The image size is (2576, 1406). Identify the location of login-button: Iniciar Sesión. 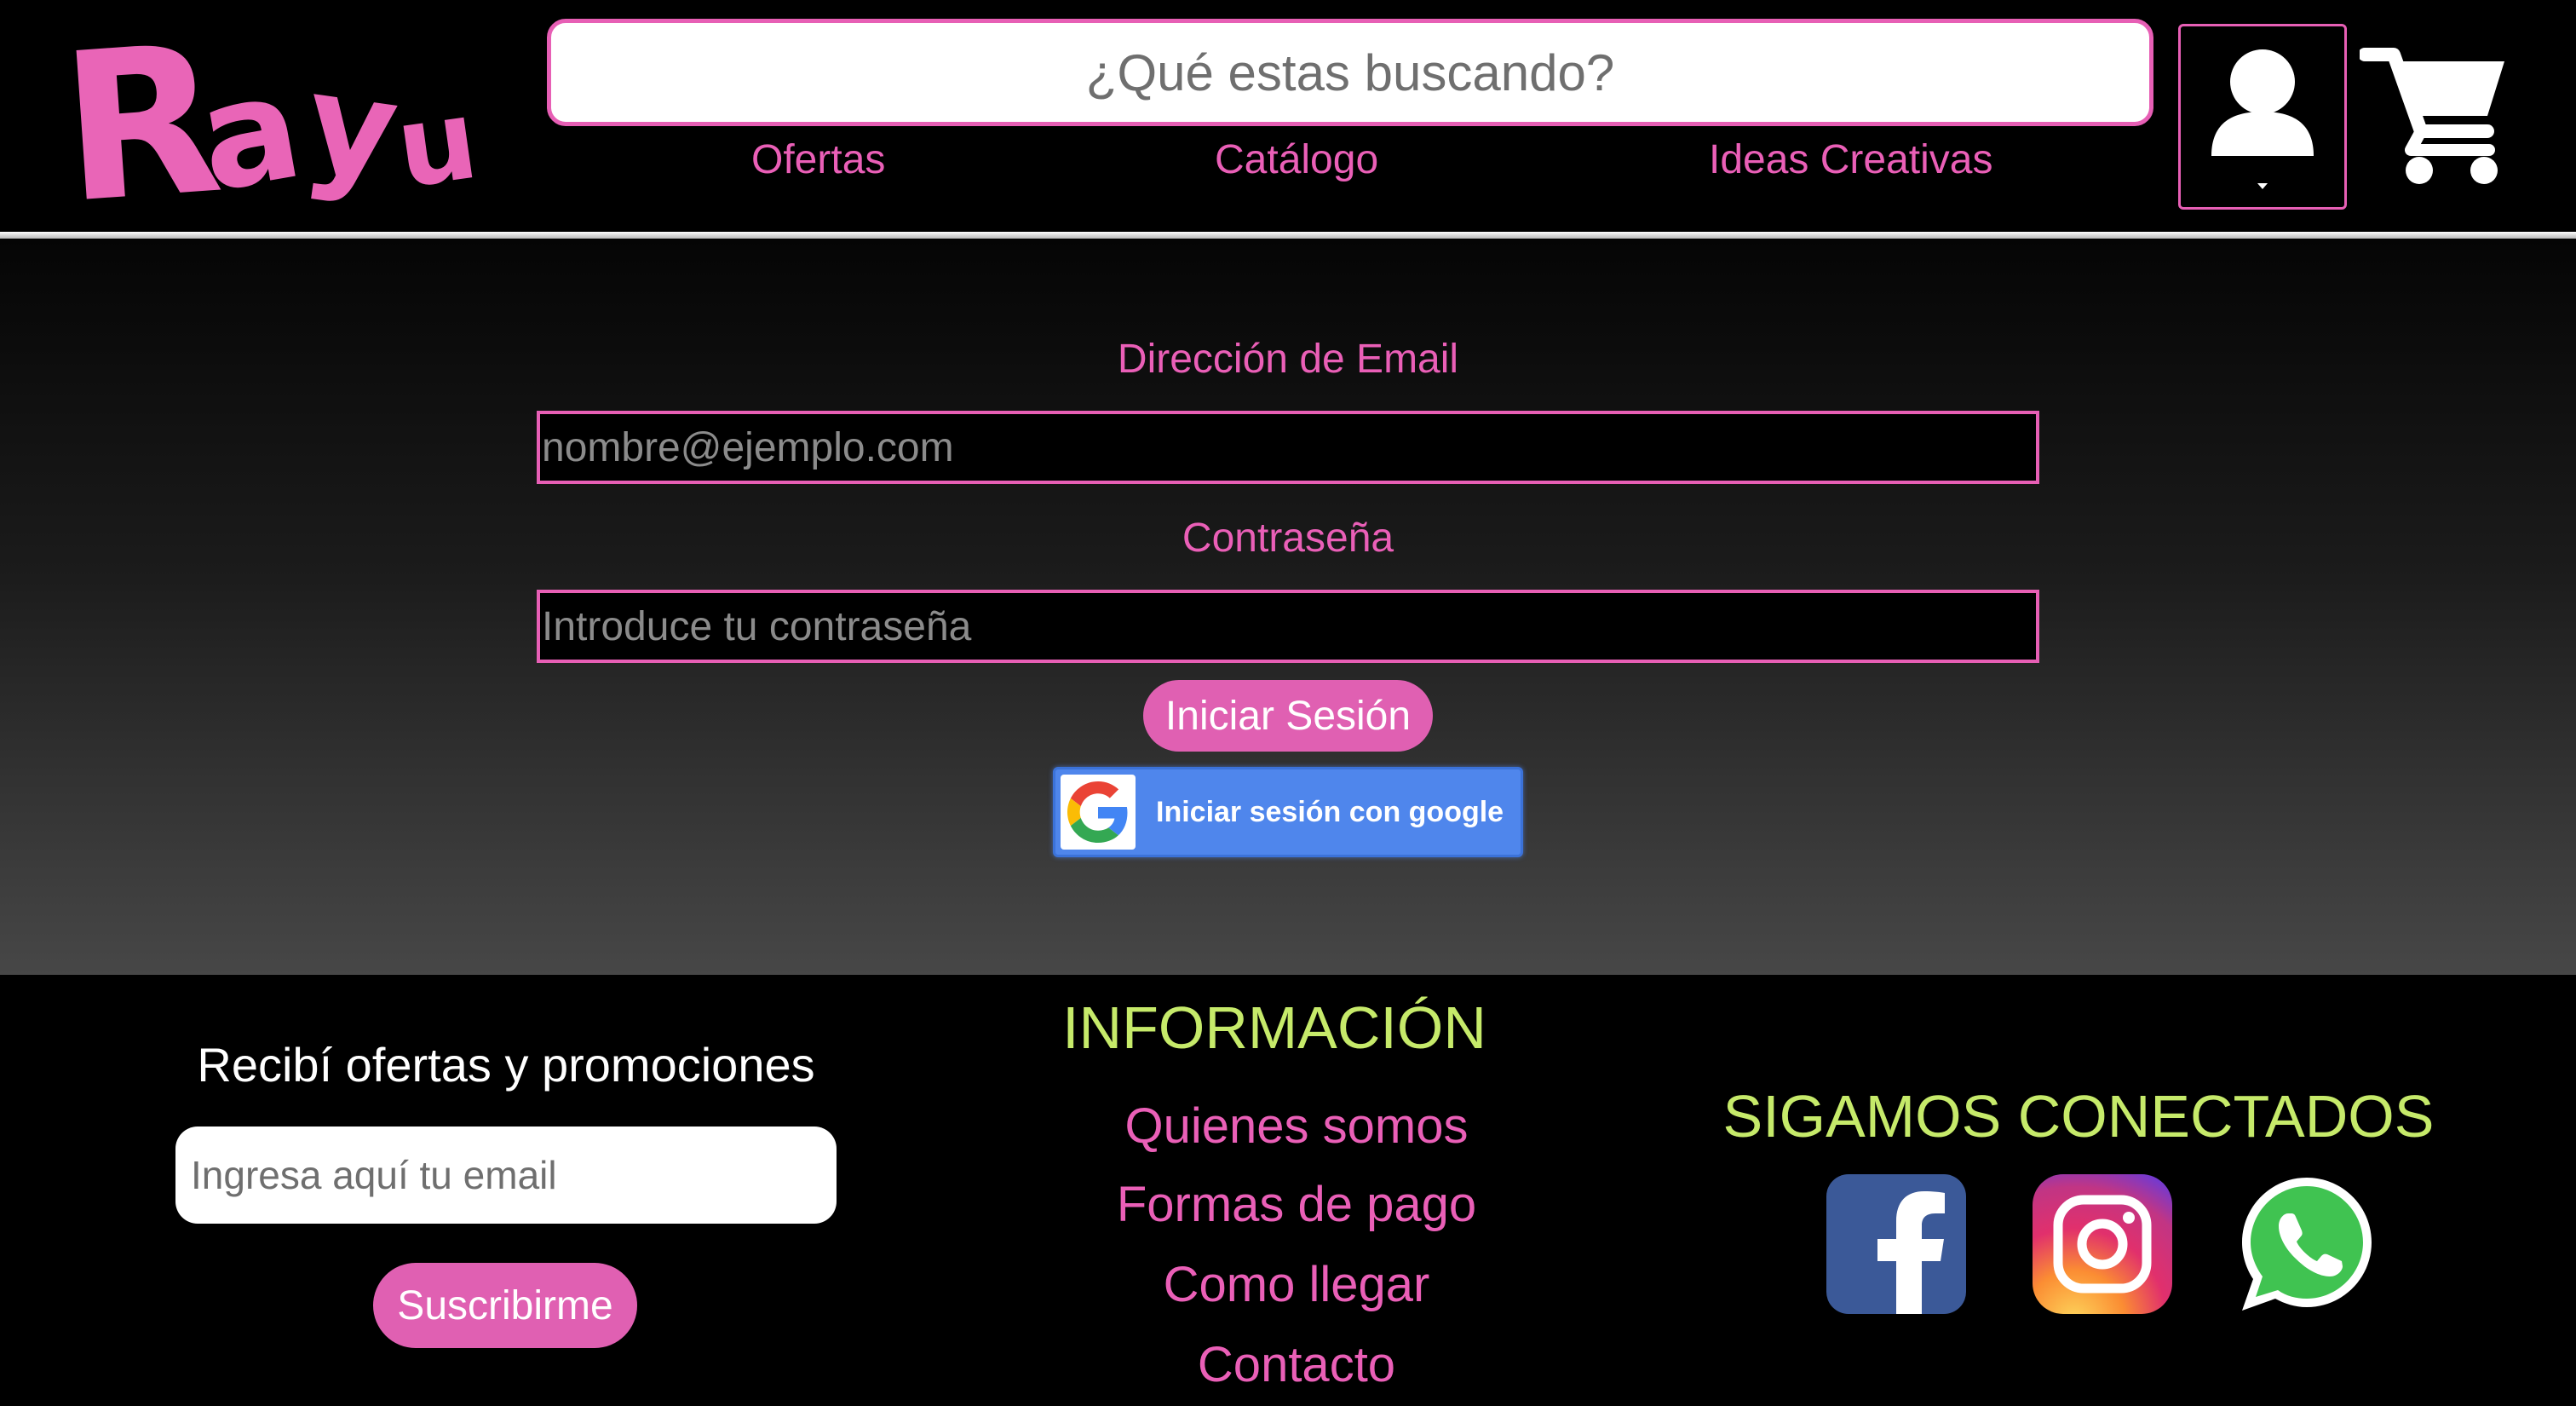
(1288, 716).